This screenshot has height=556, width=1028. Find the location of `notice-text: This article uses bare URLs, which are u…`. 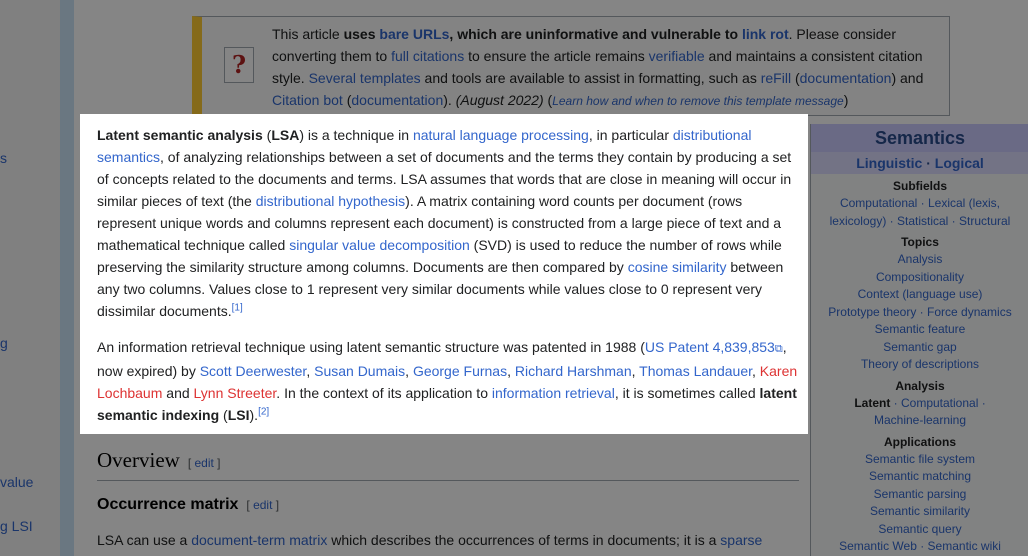

notice-text: This article uses bare URLs, which are u… is located at coordinates (598, 67).